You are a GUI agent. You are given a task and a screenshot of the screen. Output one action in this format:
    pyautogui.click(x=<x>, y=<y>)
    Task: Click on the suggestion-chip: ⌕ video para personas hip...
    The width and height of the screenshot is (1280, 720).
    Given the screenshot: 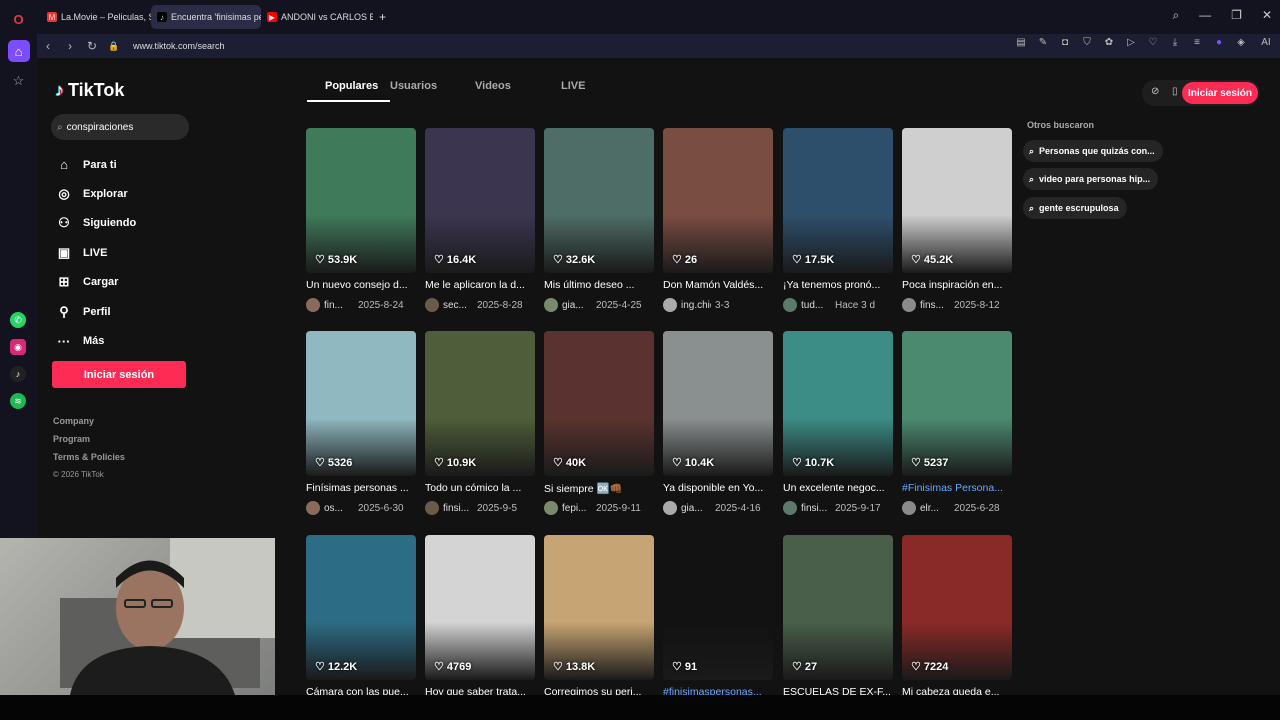 What is the action you would take?
    pyautogui.click(x=1091, y=179)
    